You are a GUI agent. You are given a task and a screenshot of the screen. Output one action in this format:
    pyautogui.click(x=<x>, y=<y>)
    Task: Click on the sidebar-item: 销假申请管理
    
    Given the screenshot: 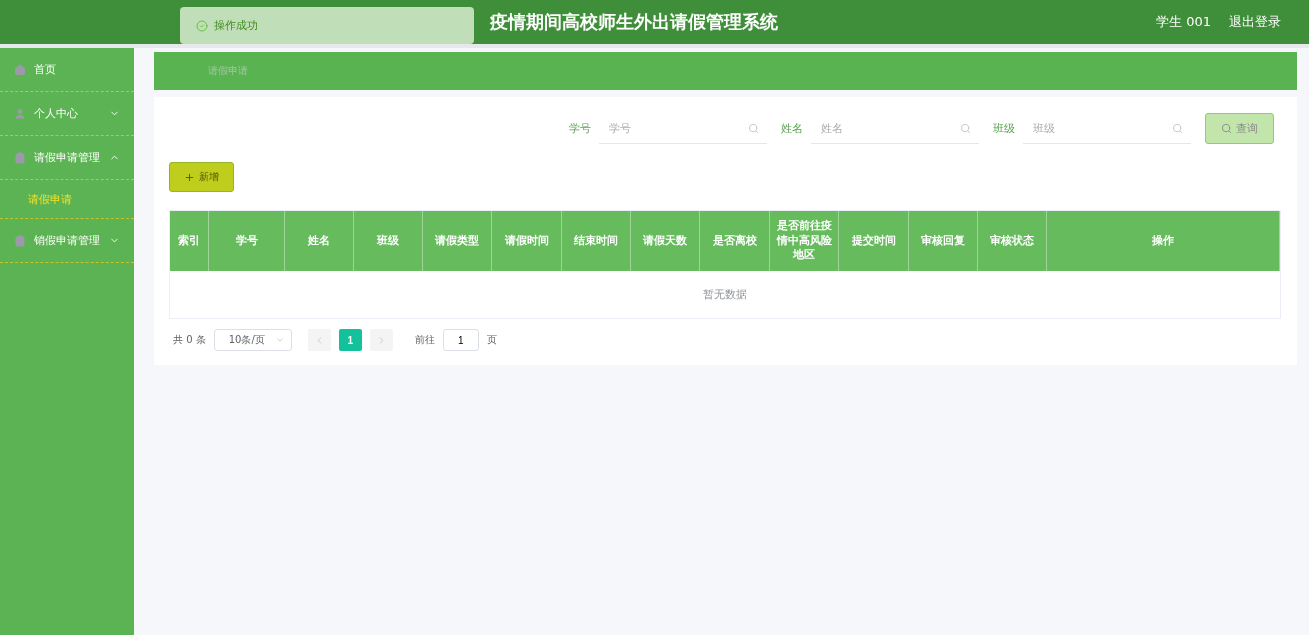 What is the action you would take?
    pyautogui.click(x=67, y=241)
    